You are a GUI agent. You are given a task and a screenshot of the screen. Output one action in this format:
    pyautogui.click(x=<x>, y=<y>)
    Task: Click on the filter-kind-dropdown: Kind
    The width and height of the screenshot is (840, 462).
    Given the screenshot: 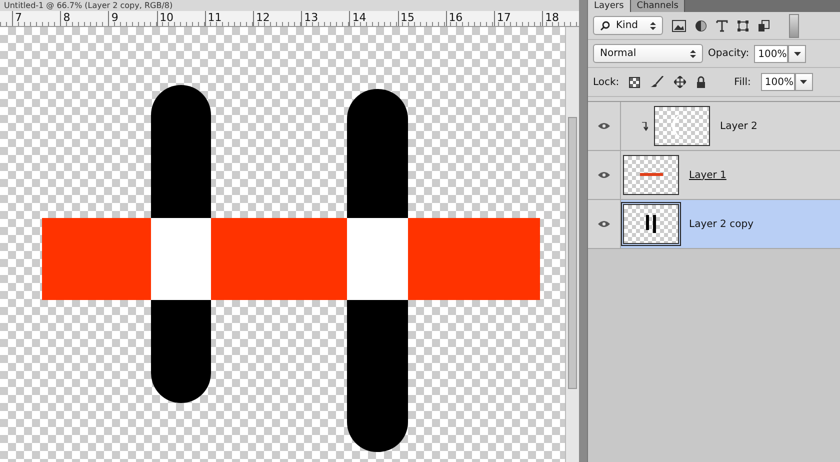 What is the action you would take?
    pyautogui.click(x=628, y=25)
    